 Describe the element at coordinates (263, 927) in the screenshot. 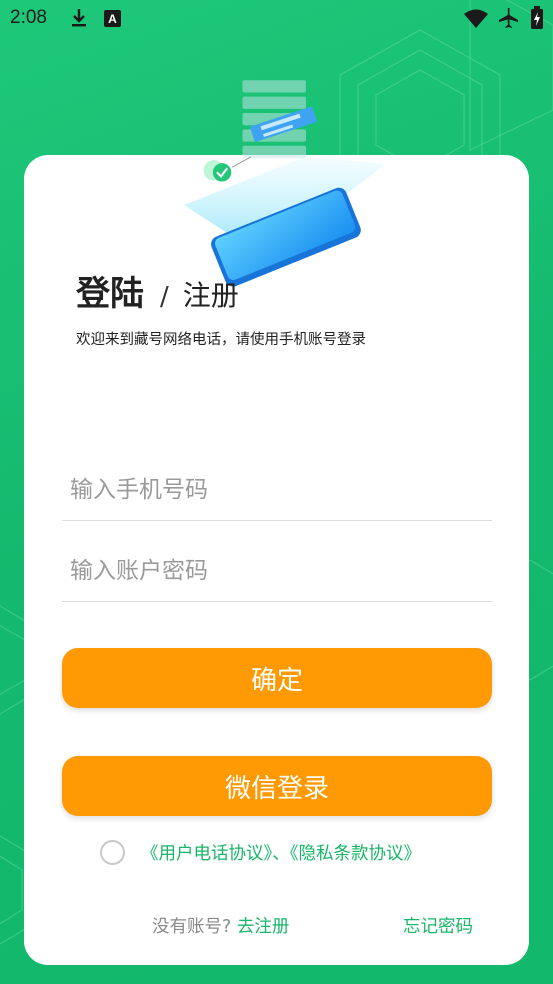

I see `register-link: 去注册` at that location.